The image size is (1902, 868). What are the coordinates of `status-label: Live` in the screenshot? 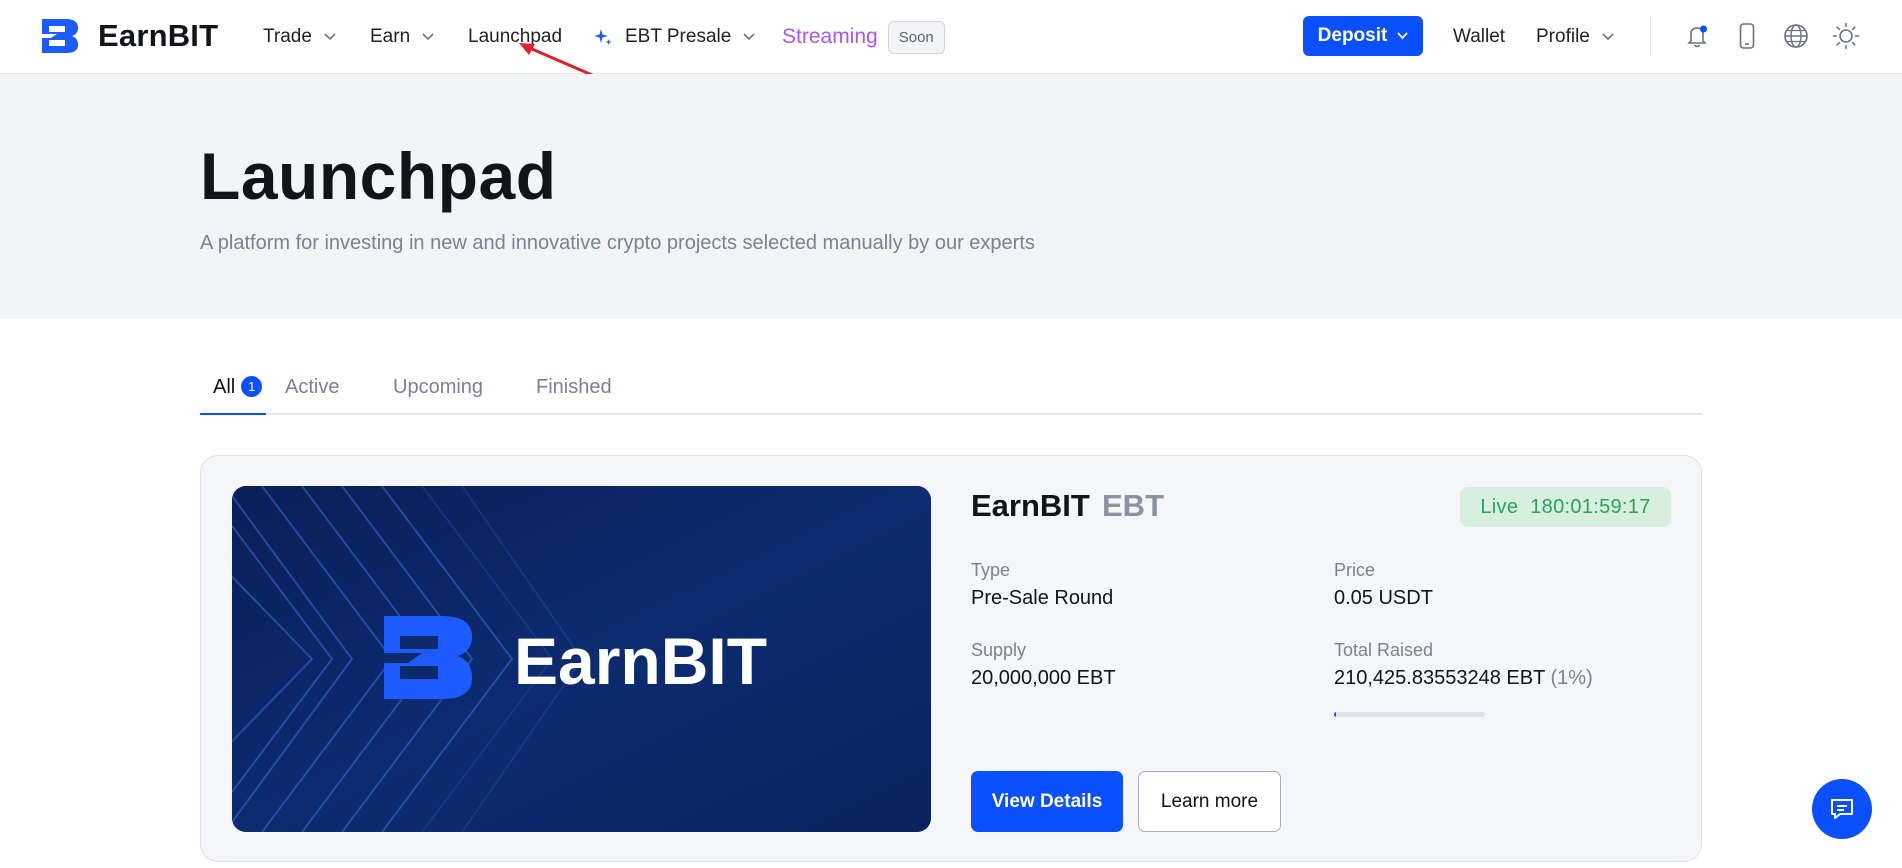 It's located at (1499, 506).